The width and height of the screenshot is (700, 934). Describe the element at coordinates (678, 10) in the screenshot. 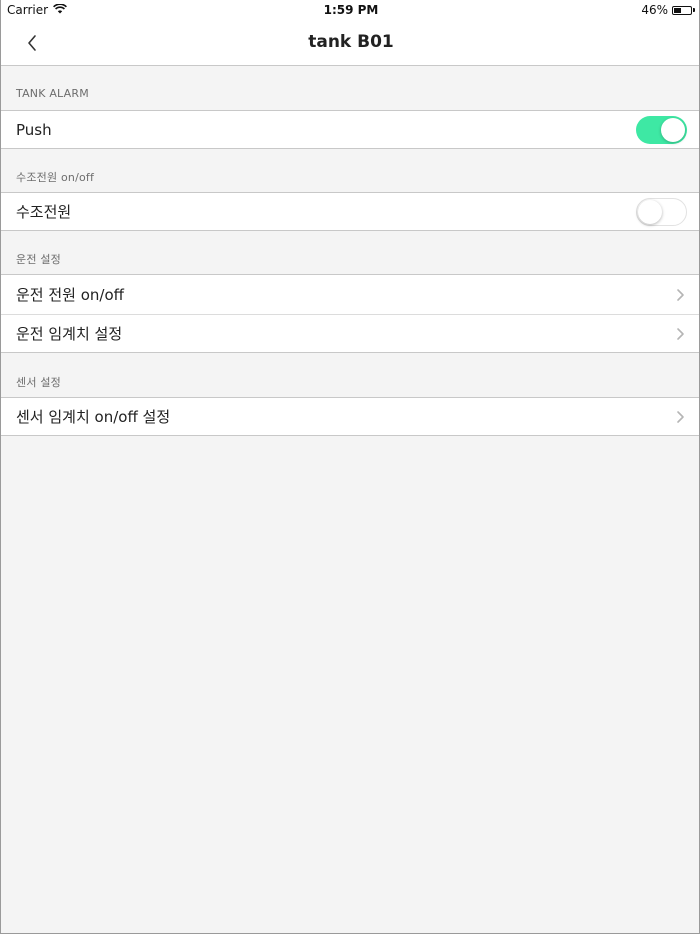

I see `battery-fill` at that location.